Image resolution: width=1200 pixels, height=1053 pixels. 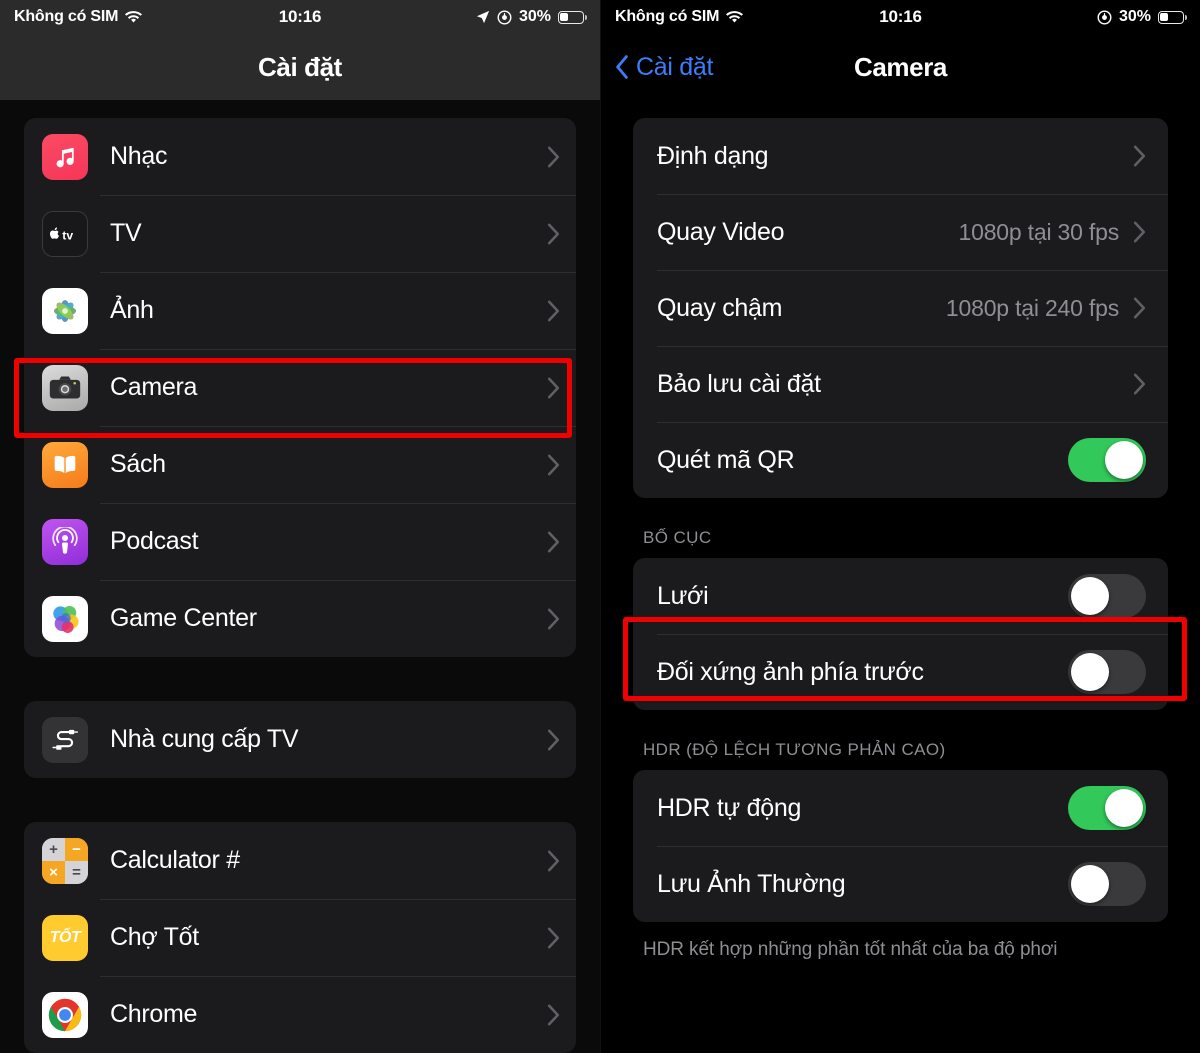 What do you see at coordinates (726, 459) in the screenshot?
I see `setting-label: Quét mã QR` at bounding box center [726, 459].